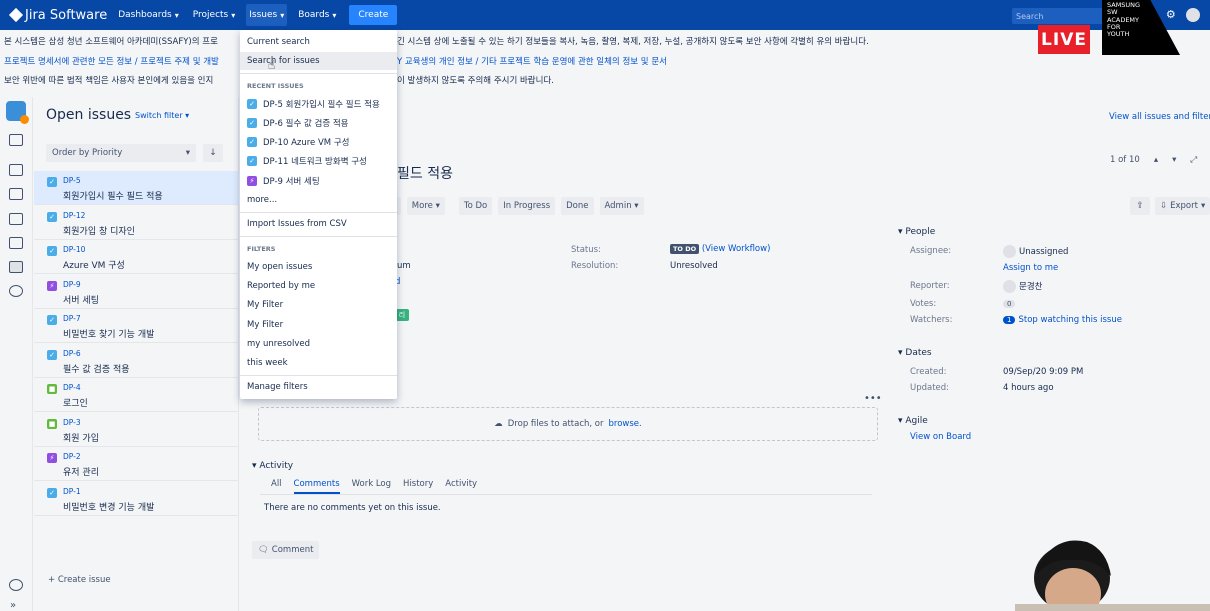 Image resolution: width=1210 pixels, height=611 pixels. What do you see at coordinates (568, 424) in the screenshot?
I see `attachment-dropzone: ☁ Drop files to attach, or browse.` at bounding box center [568, 424].